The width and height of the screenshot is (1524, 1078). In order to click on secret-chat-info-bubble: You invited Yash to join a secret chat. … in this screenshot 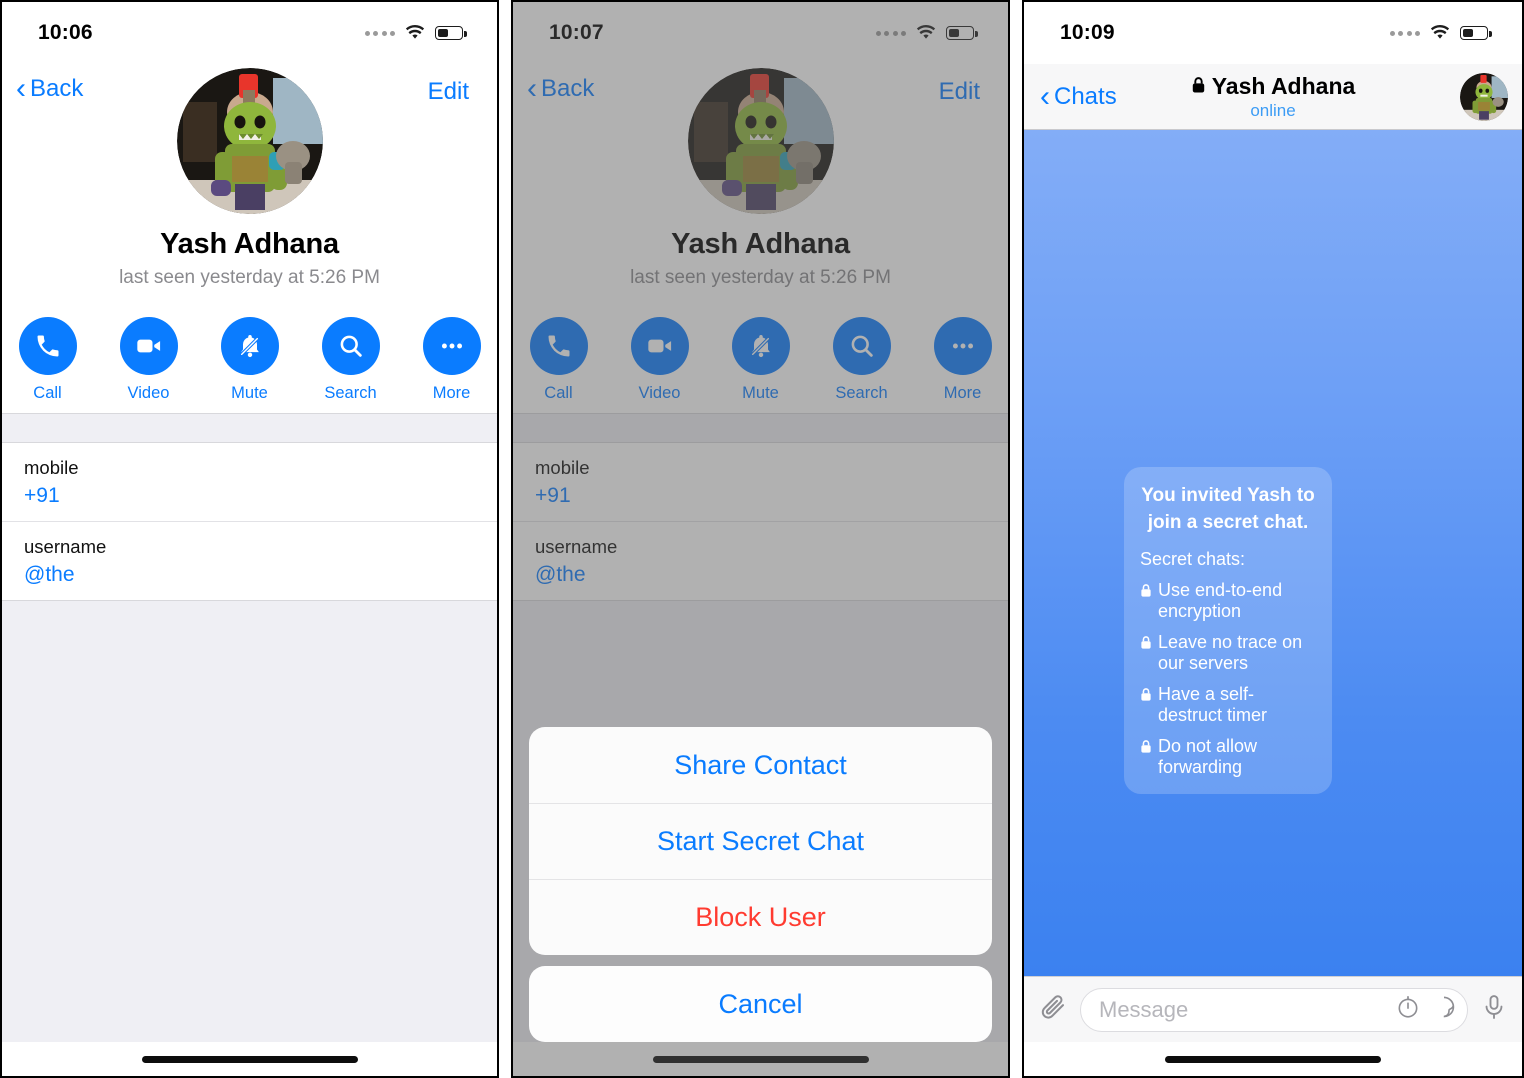, I will do `click(1228, 630)`.